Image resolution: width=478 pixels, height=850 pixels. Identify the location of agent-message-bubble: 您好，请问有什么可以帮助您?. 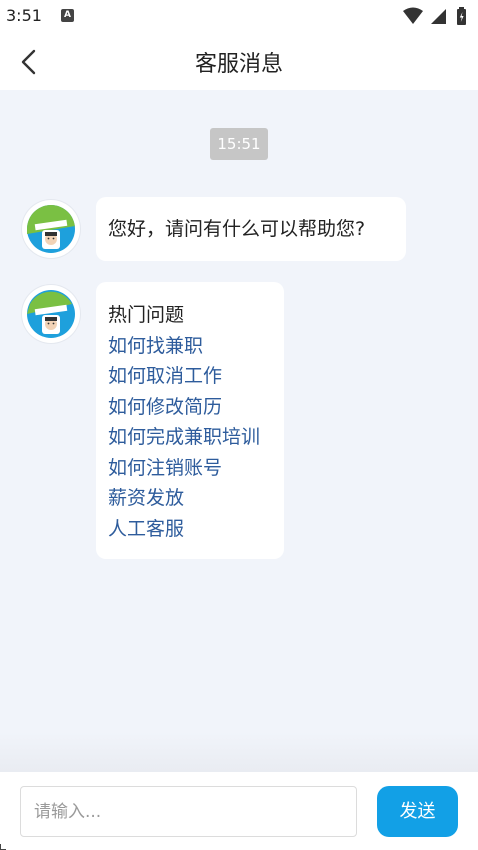
(251, 229).